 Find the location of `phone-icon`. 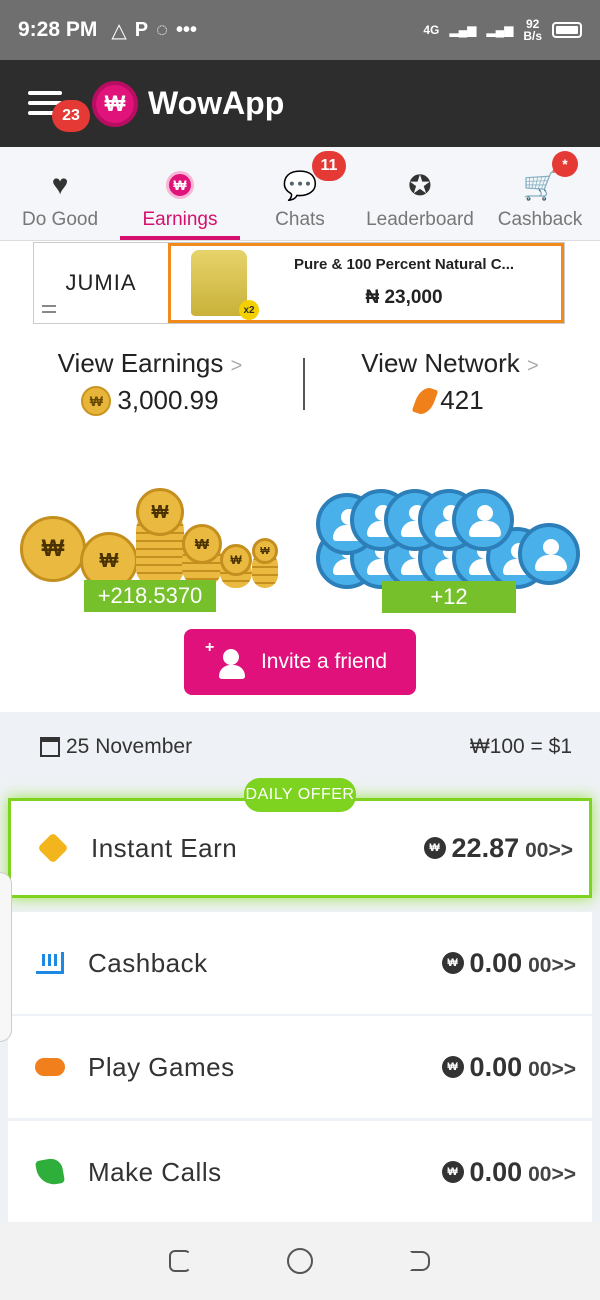

phone-icon is located at coordinates (50, 1172).